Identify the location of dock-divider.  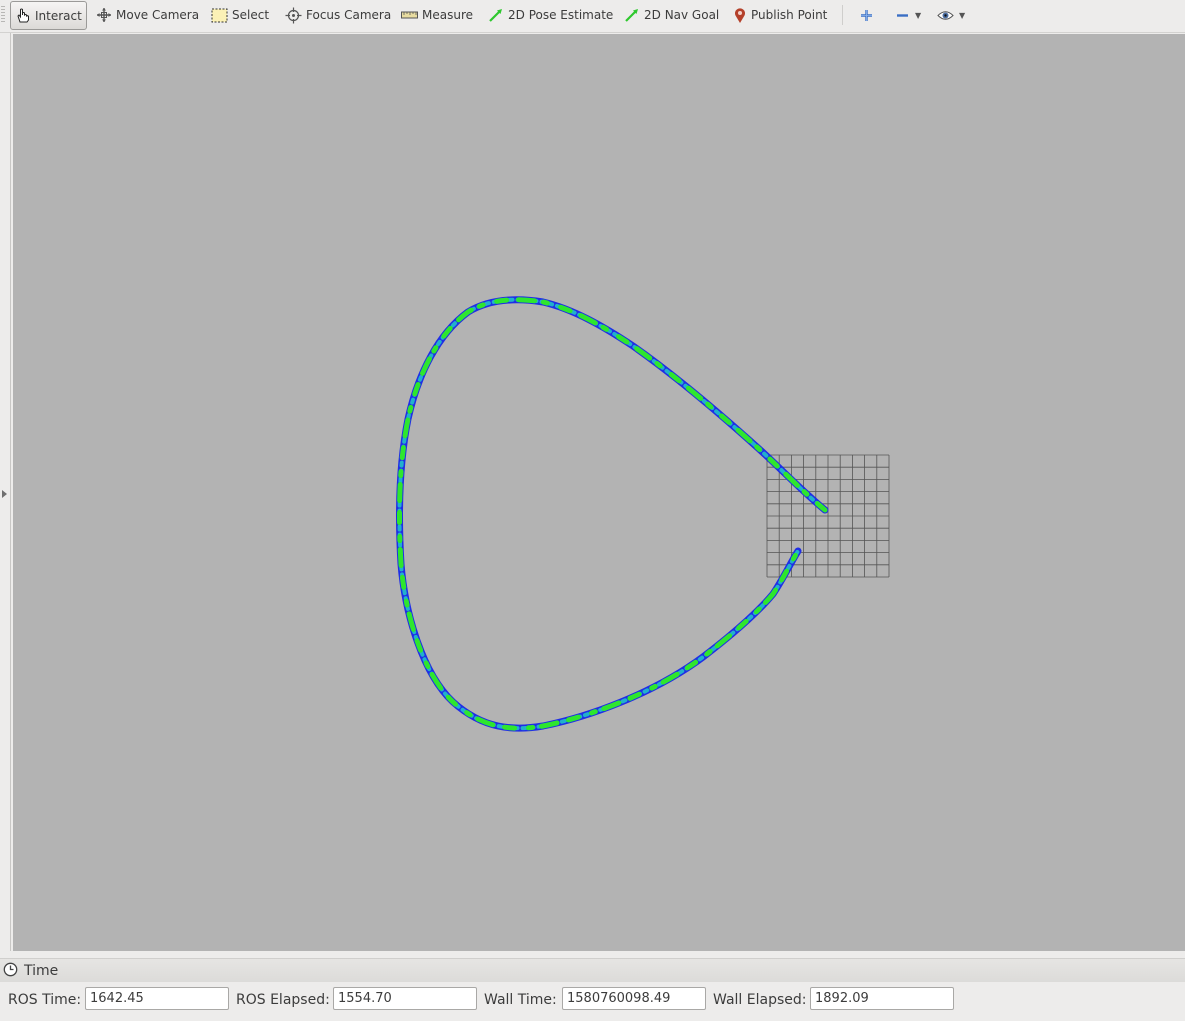
(10, 492).